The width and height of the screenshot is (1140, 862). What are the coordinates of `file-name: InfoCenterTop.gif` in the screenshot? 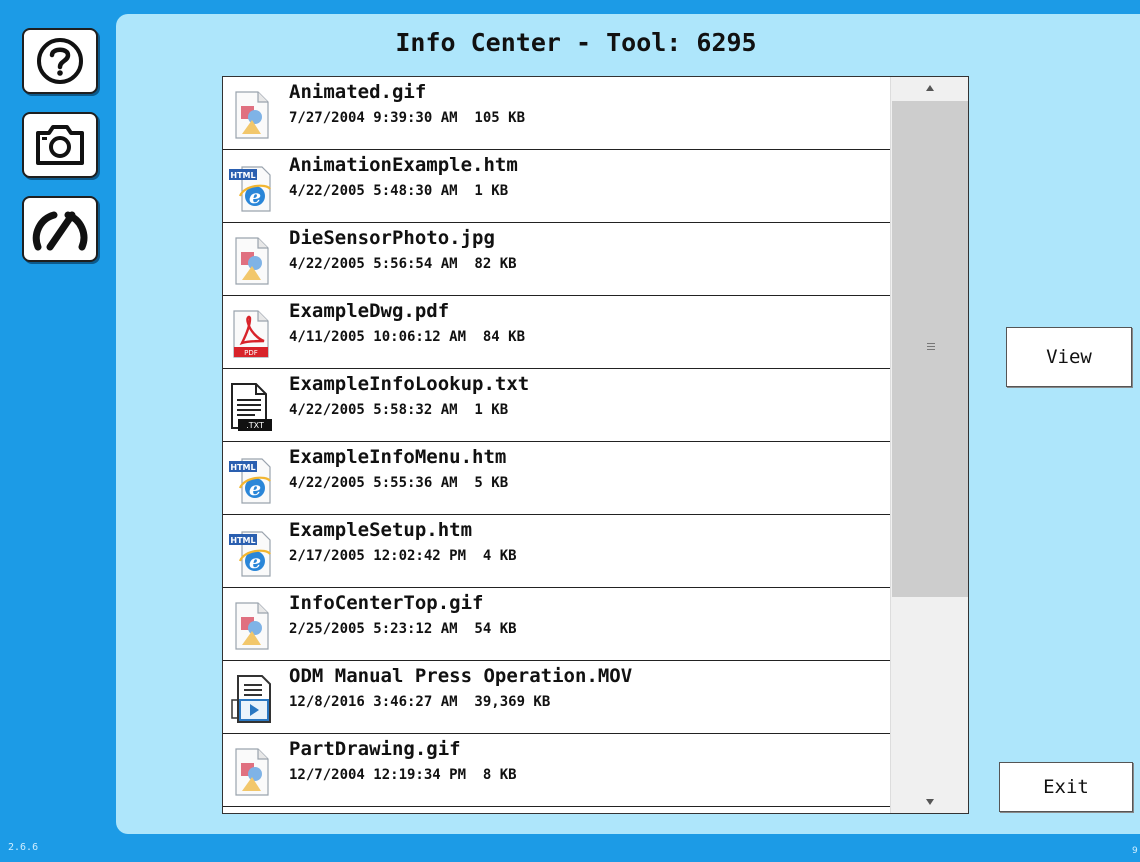 It's located at (386, 603).